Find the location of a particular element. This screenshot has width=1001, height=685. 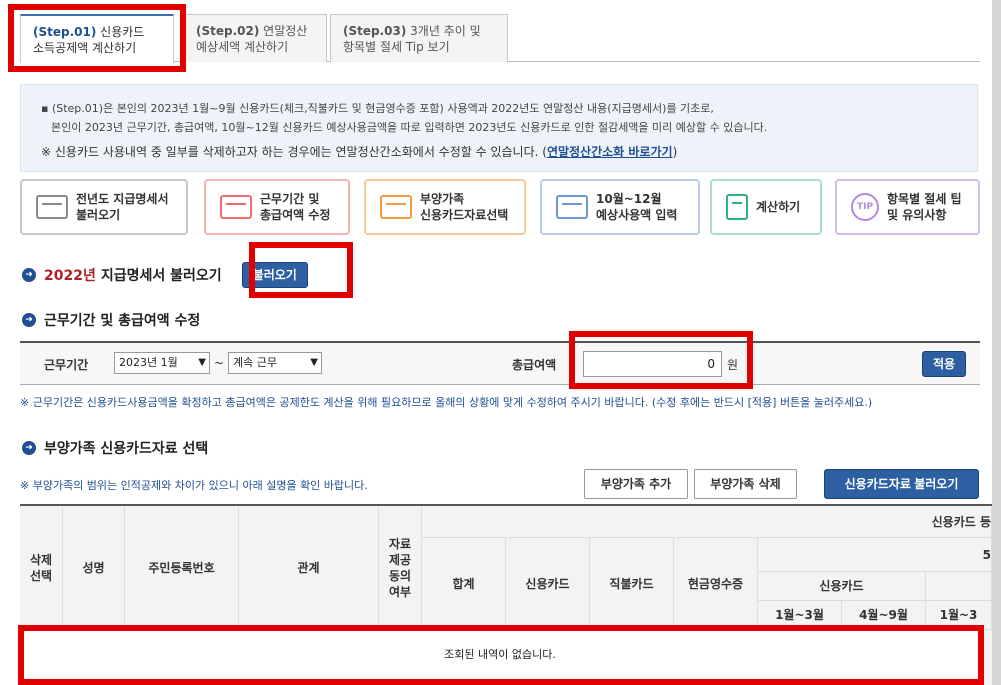

col-q2: 4월~9월 is located at coordinates (884, 615).